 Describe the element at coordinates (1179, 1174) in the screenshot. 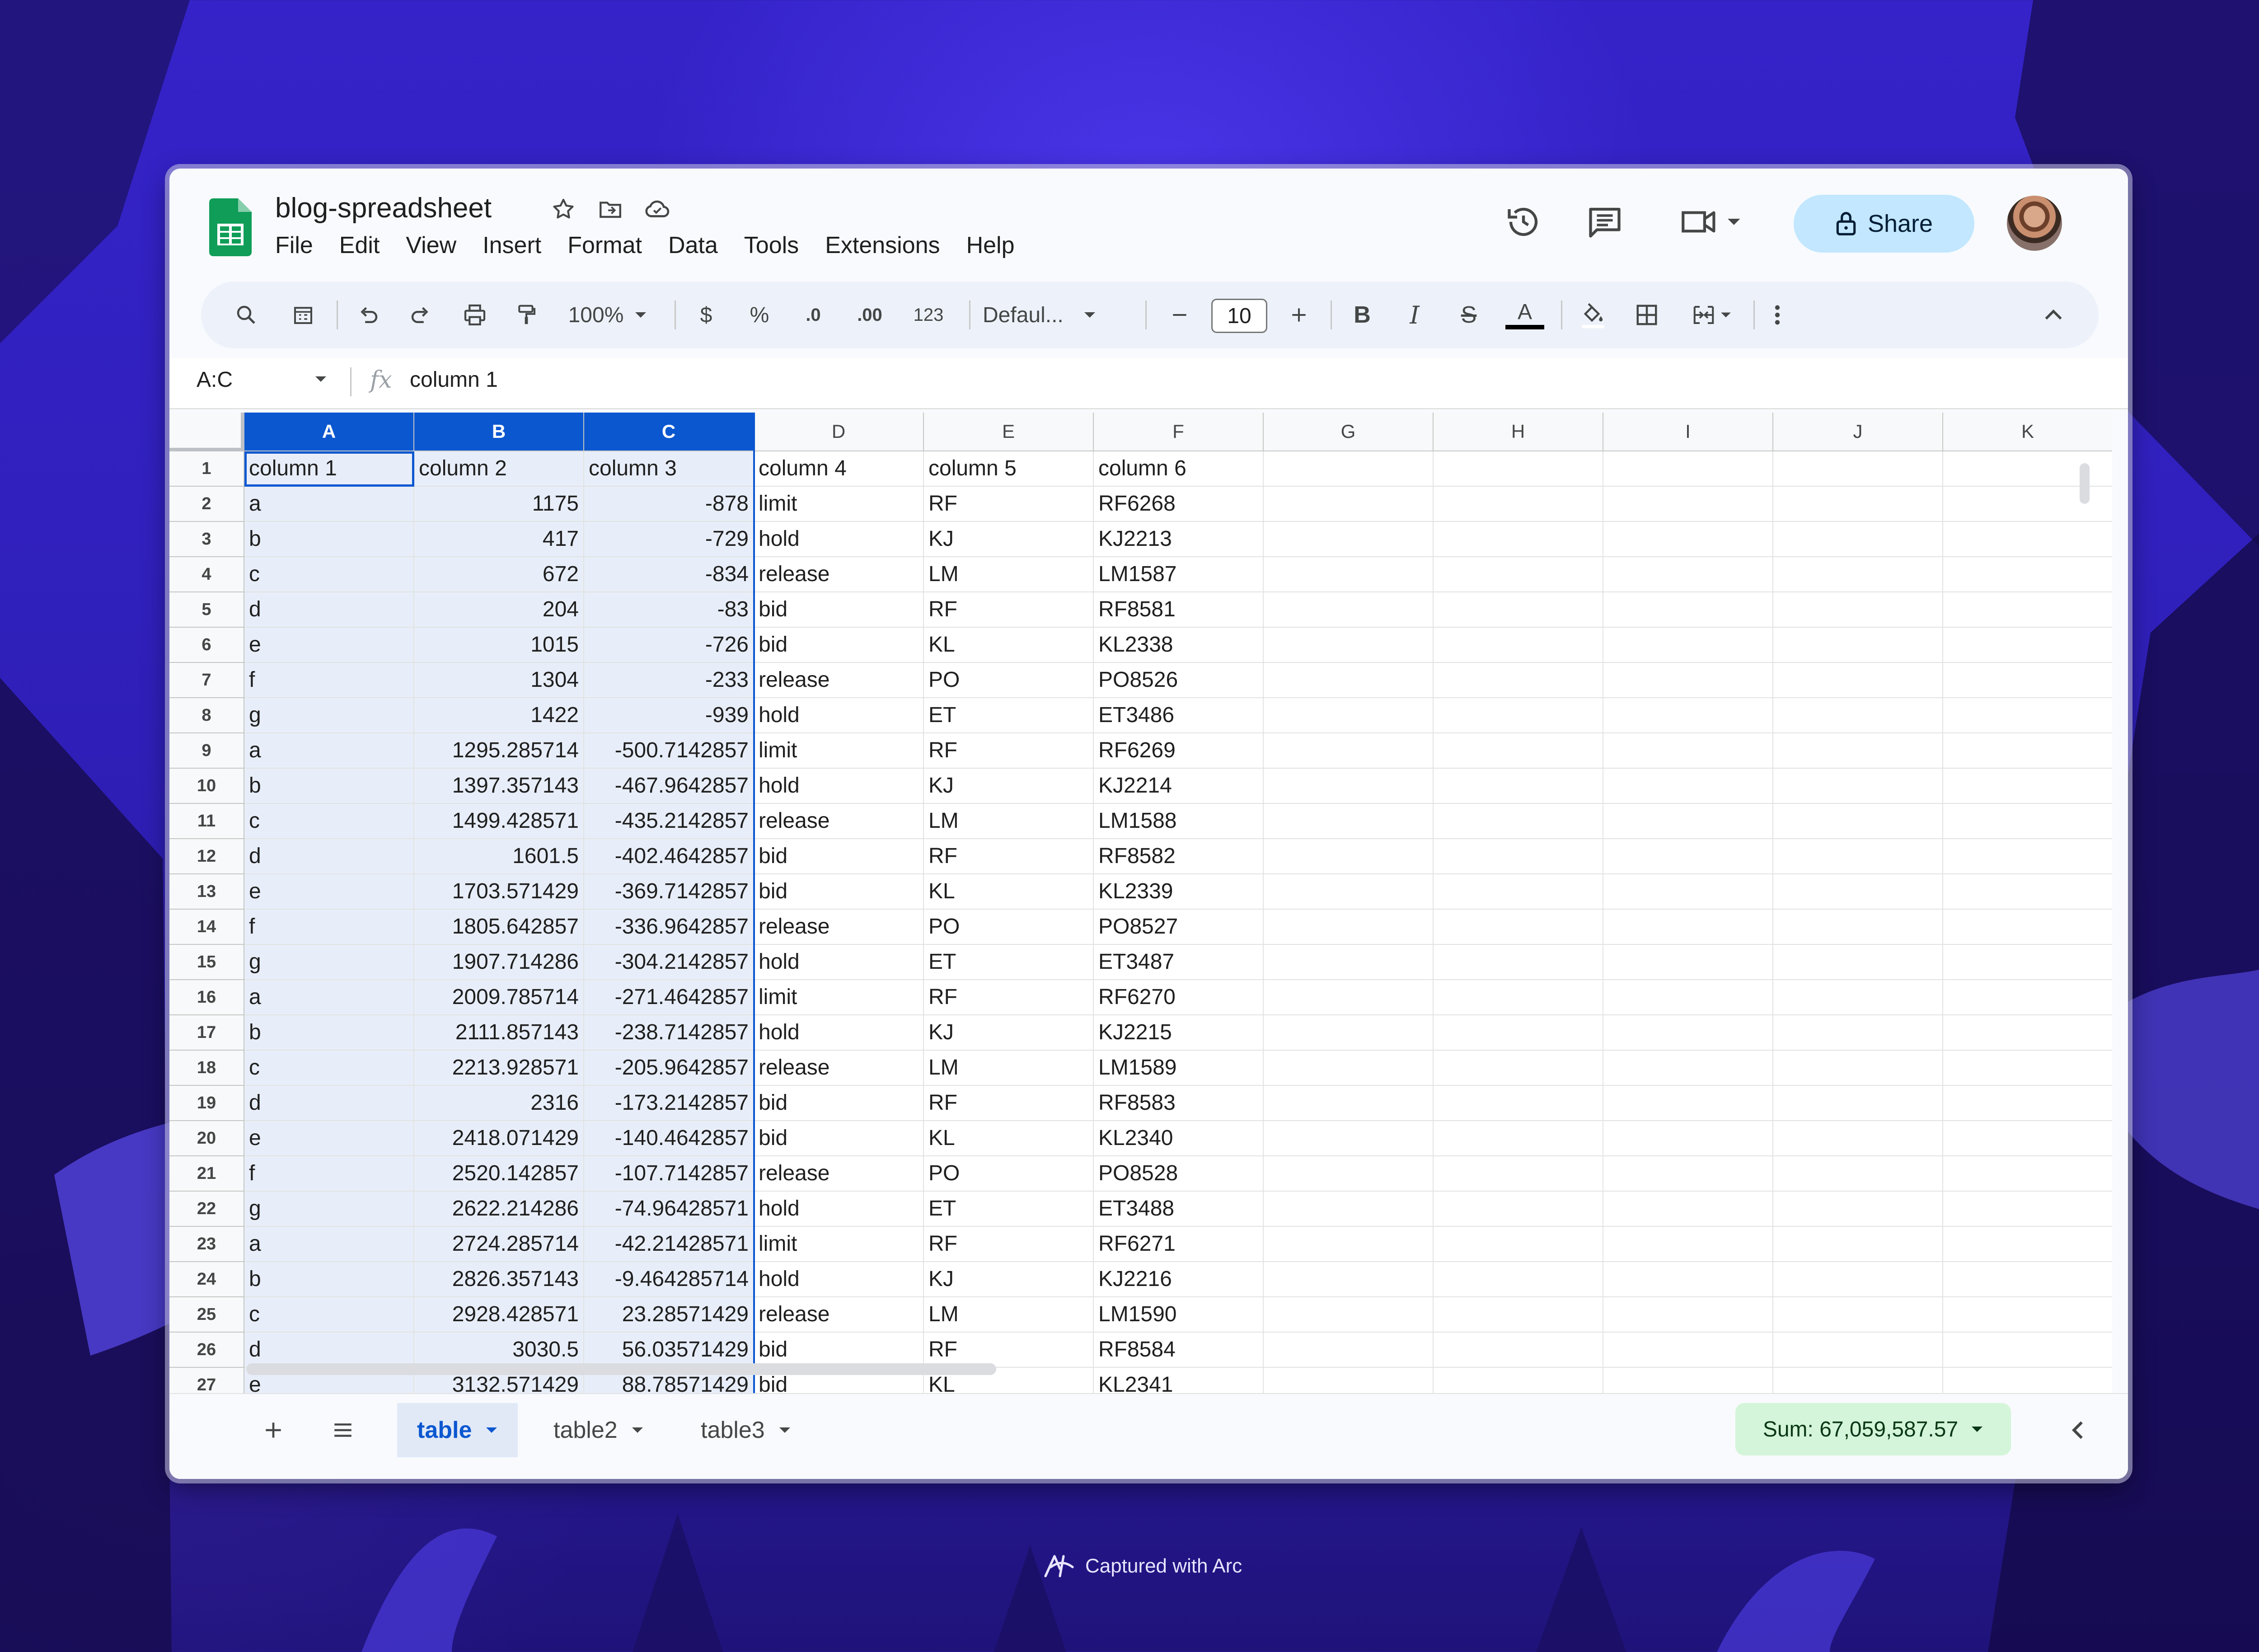

I see `cell-f21: PO8528` at that location.